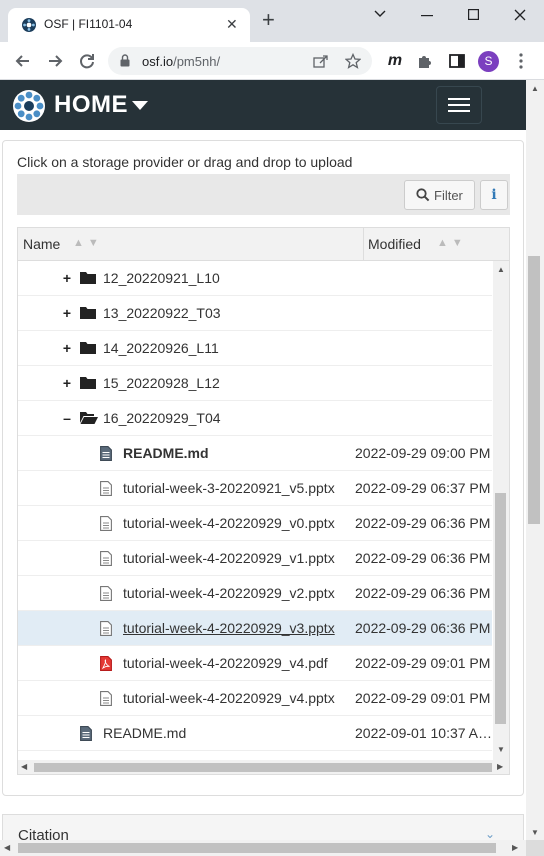  Describe the element at coordinates (67, 418) in the screenshot. I see `collapse-toggle: –` at that location.